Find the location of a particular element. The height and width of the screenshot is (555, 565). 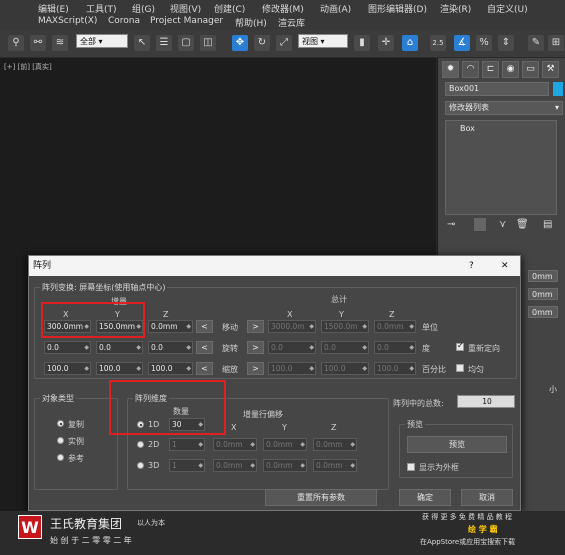

hierarchy-tab-icon: ⊏ is located at coordinates (490, 69).